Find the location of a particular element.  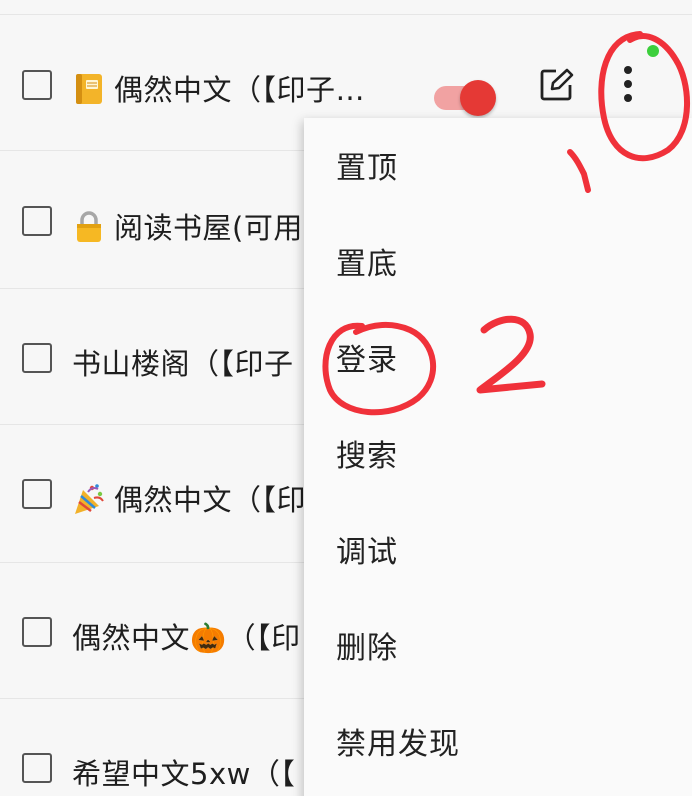

menu-item-disable-discovery: 禁用发现 is located at coordinates (398, 745).